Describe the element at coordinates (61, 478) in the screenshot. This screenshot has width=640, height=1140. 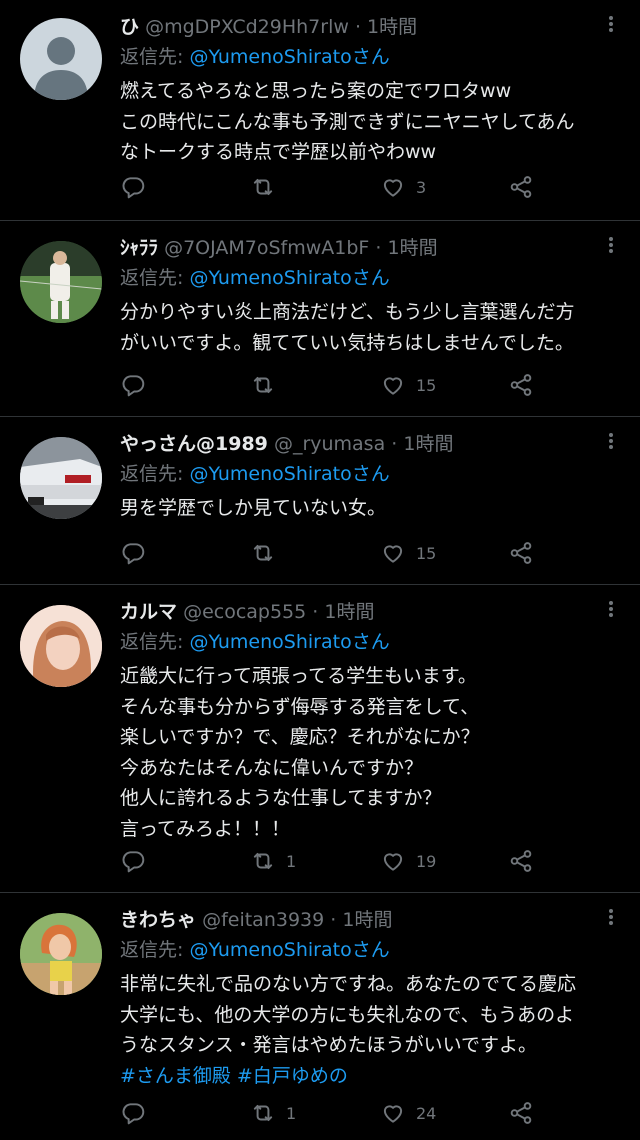
I see `avatar-car` at that location.